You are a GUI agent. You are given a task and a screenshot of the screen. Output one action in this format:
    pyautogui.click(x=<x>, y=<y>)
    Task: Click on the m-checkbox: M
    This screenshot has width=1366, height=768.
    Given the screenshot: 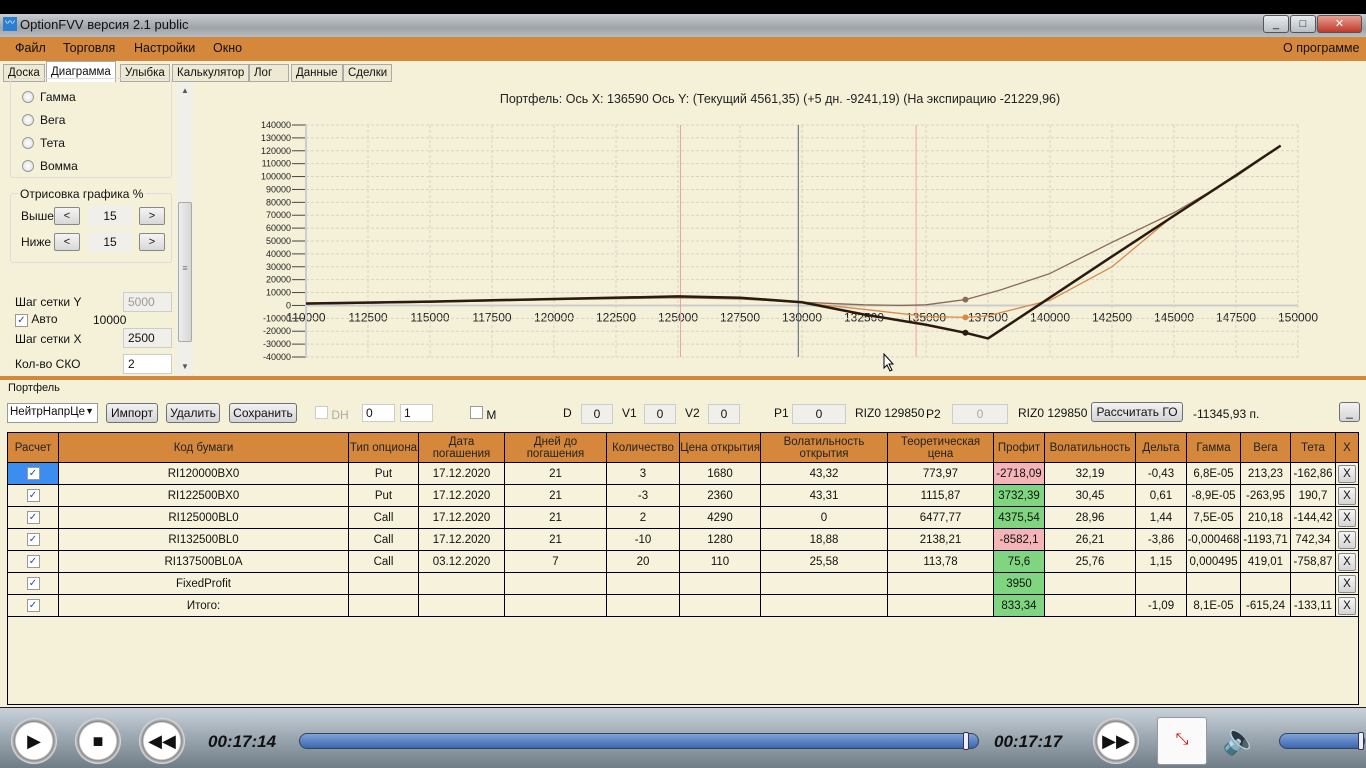 What is the action you would take?
    pyautogui.click(x=483, y=414)
    